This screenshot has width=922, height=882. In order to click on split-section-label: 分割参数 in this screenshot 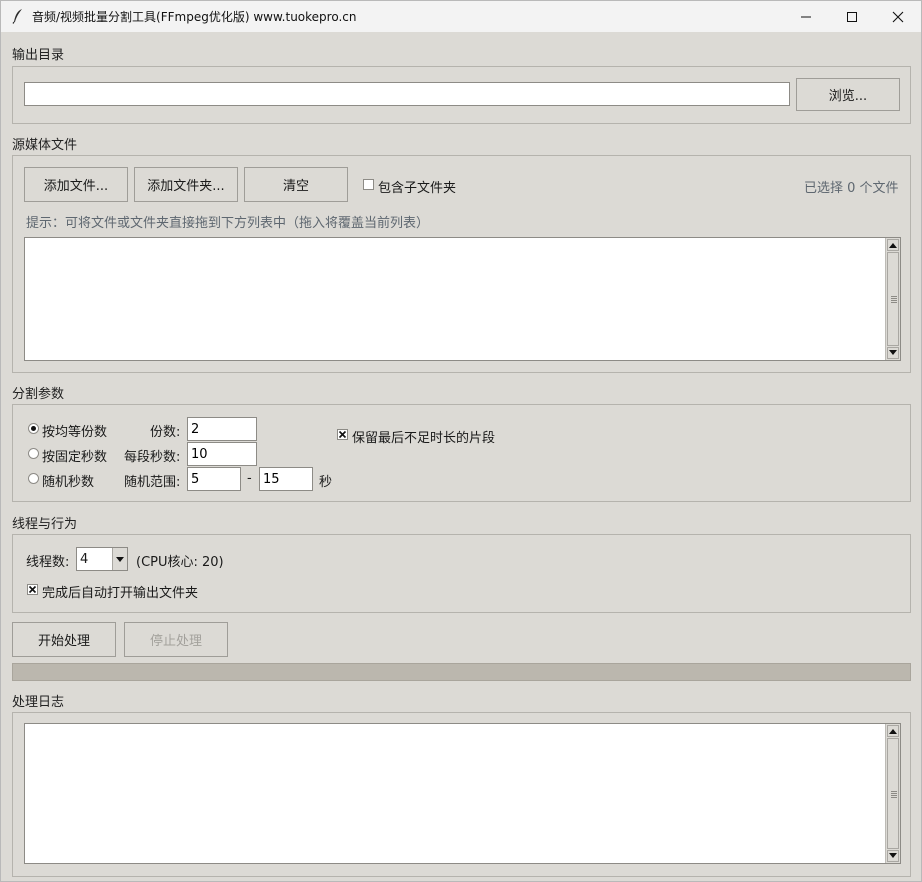, I will do `click(38, 394)`.